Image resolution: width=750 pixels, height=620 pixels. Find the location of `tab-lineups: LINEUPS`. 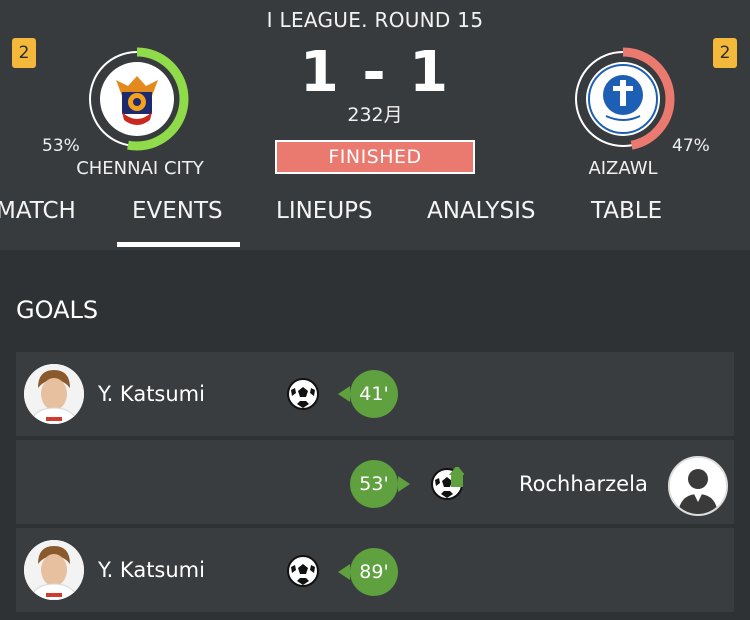

tab-lineups: LINEUPS is located at coordinates (324, 211).